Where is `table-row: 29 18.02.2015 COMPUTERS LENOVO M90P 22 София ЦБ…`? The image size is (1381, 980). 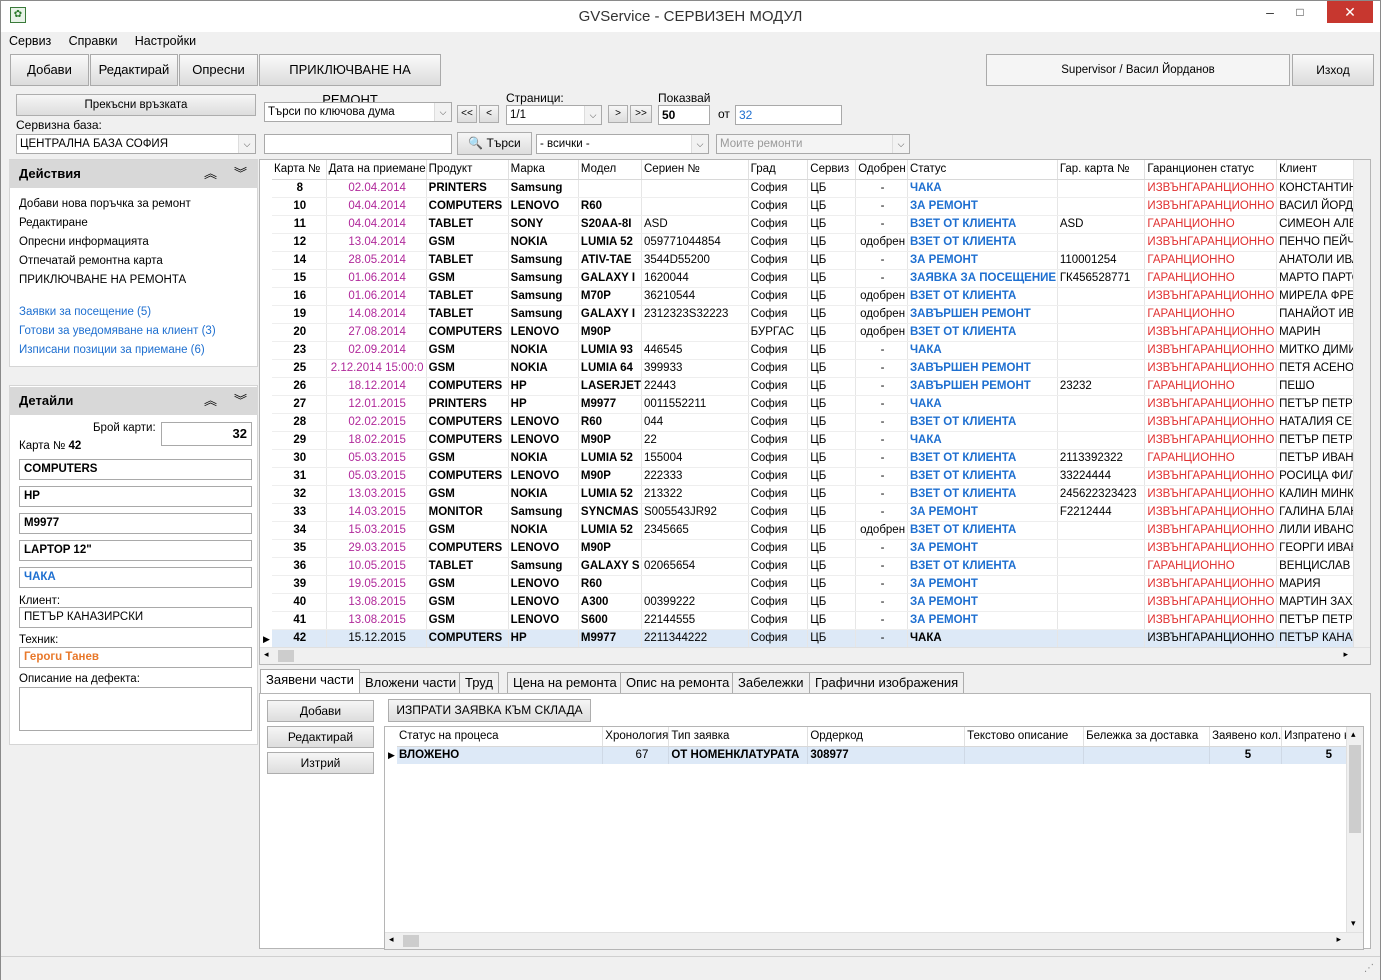
table-row: 29 18.02.2015 COMPUTERS LENOVO M90P 22 София ЦБ… is located at coordinates (821, 440).